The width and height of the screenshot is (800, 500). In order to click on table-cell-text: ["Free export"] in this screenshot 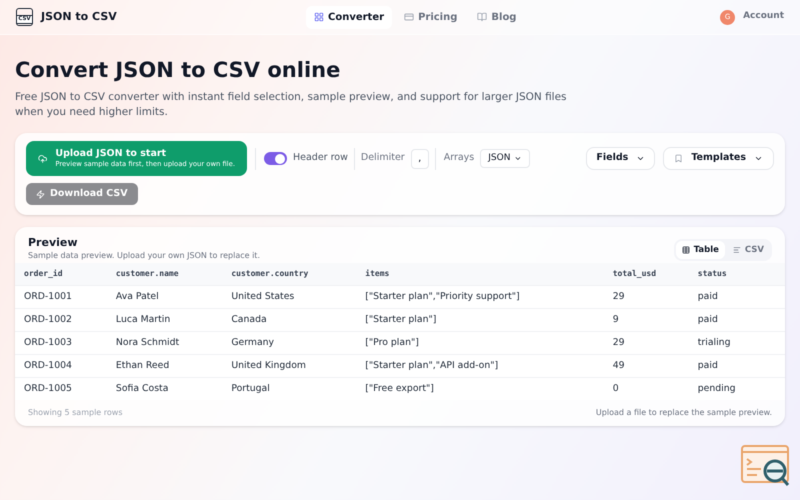, I will do `click(400, 389)`.